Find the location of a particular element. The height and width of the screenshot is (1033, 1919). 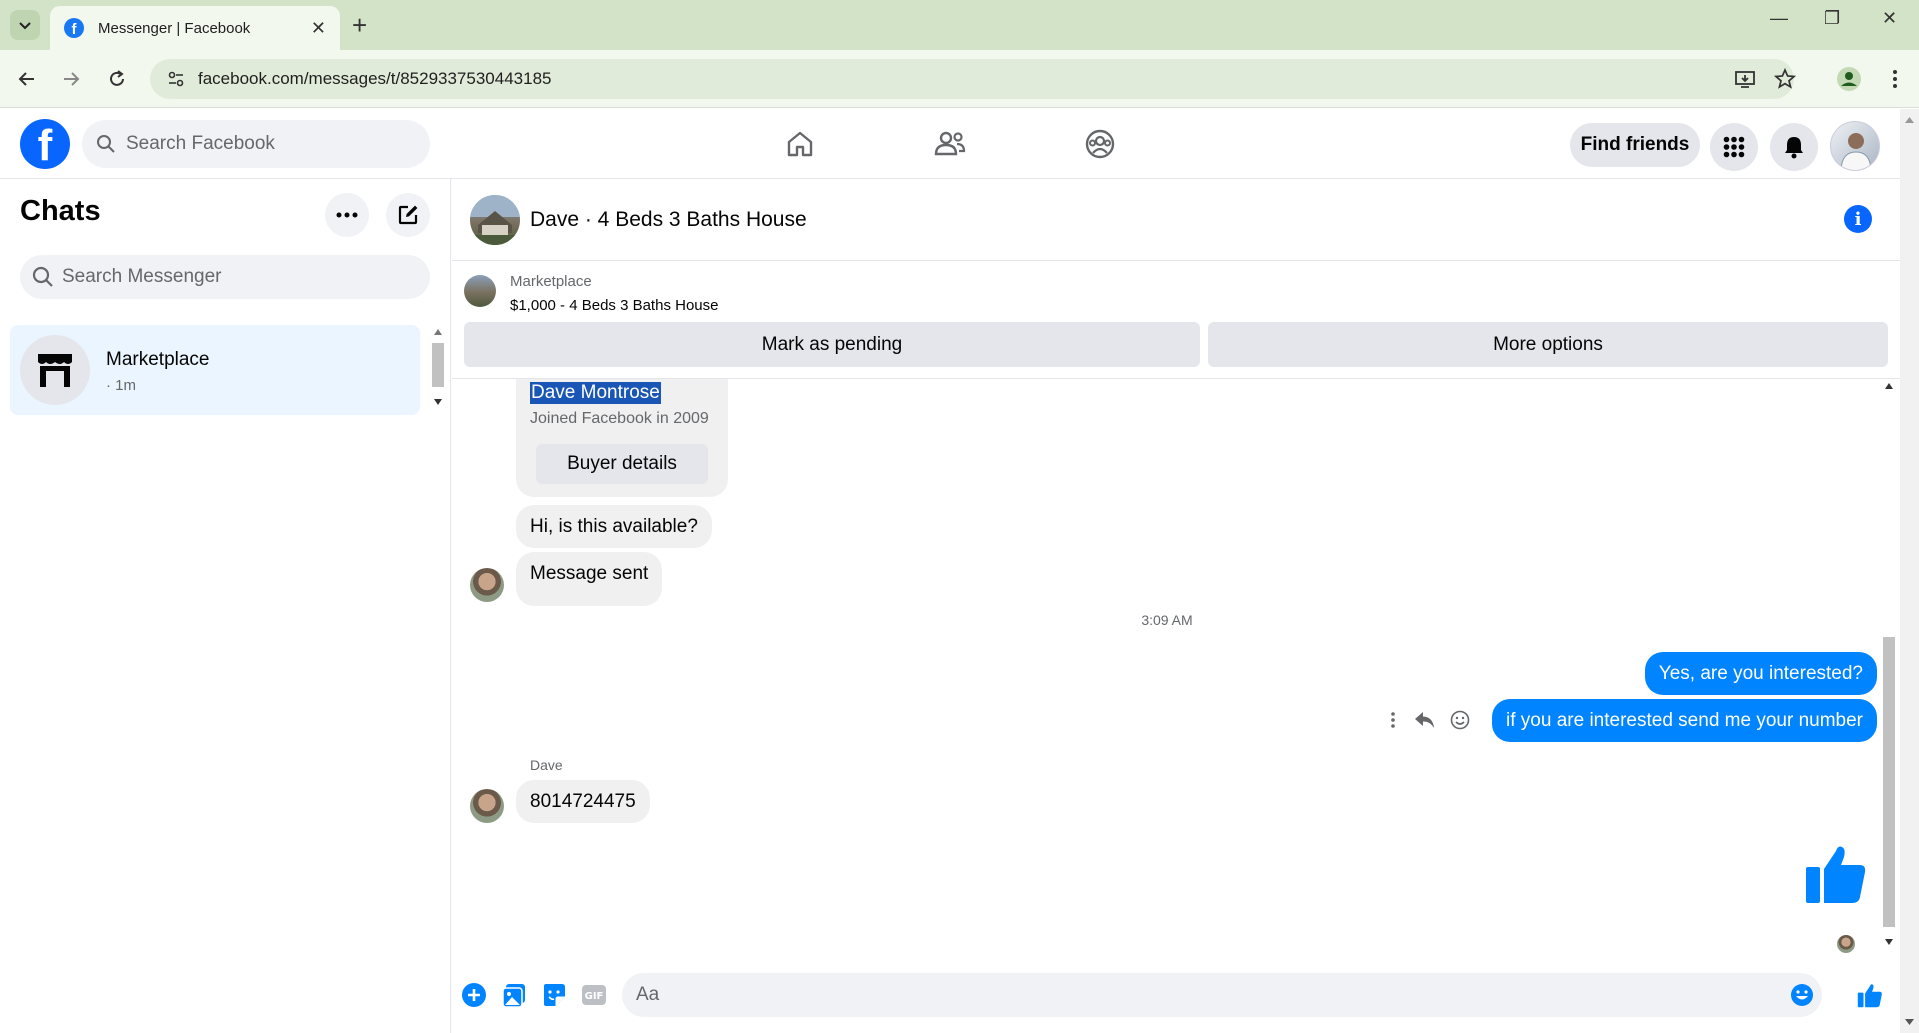

arrow-right-icon is located at coordinates (72, 79).